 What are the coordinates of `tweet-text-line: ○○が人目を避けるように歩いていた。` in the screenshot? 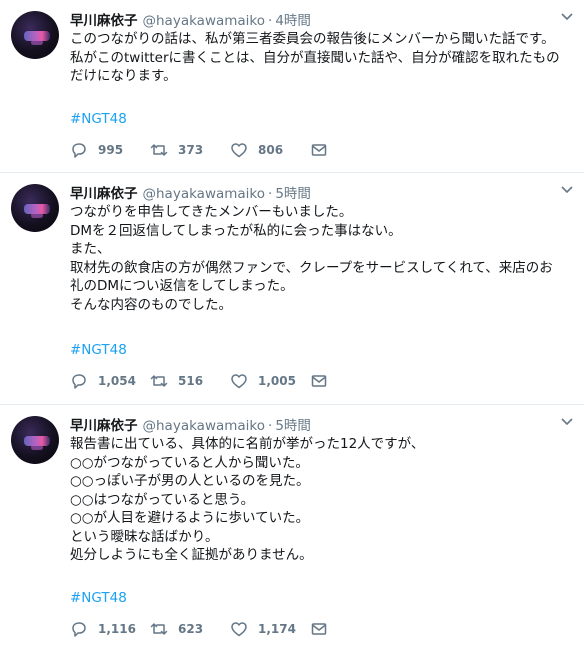 It's located at (190, 518).